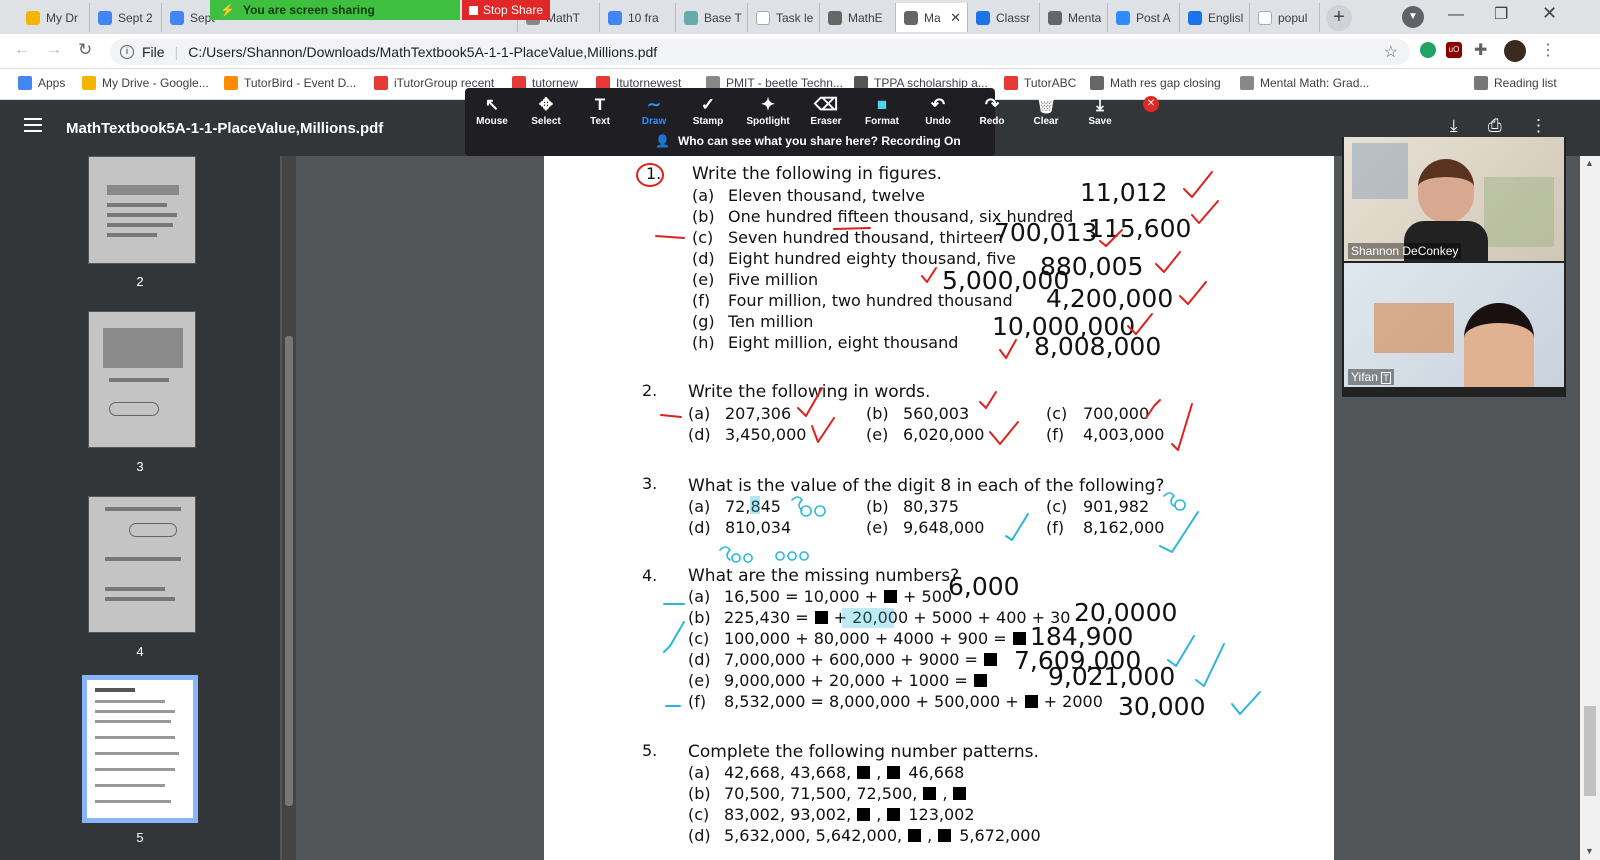  Describe the element at coordinates (1590, 508) in the screenshot. I see `page-scrollbar: ▲ ▼` at that location.